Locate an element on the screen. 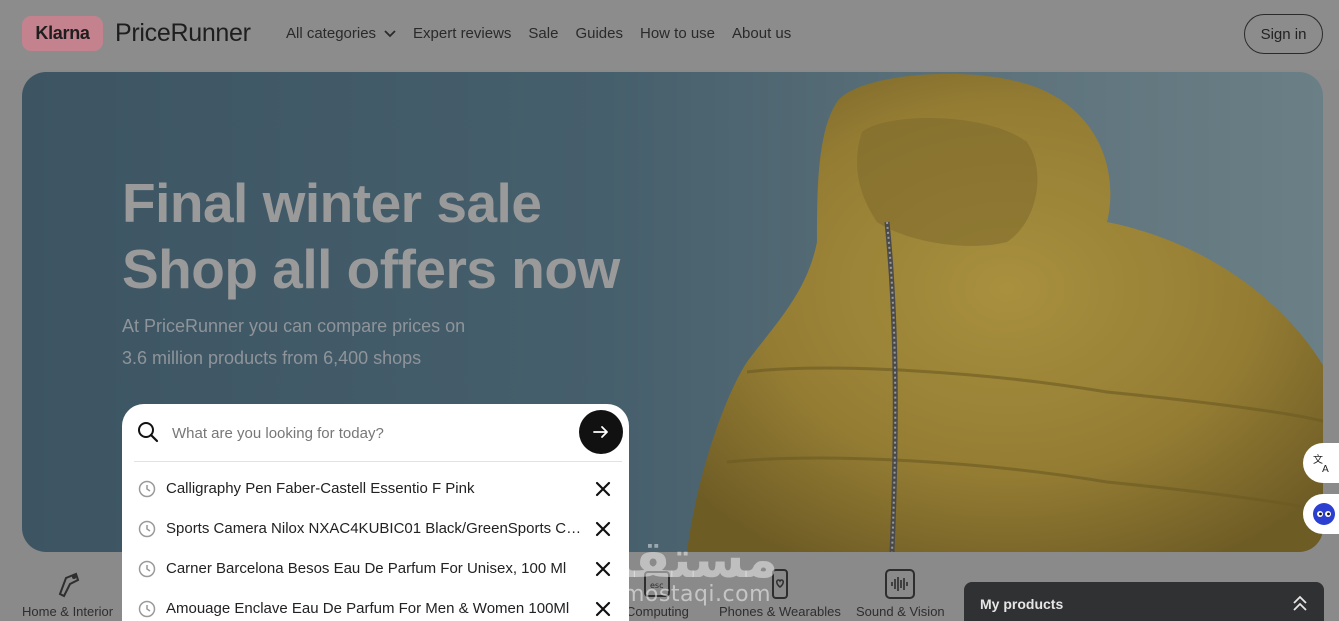 The width and height of the screenshot is (1339, 621). translate-button: 文A is located at coordinates (1321, 463).